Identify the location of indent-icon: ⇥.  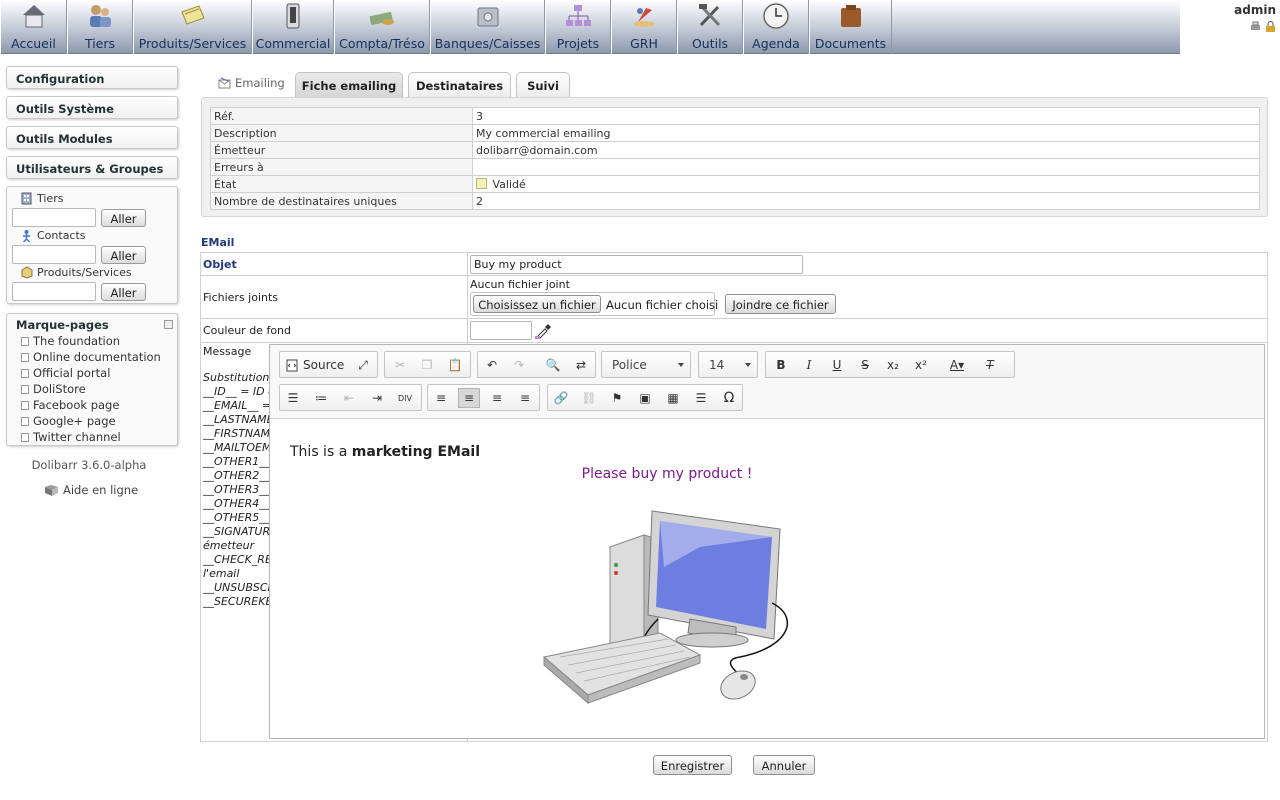
(377, 398).